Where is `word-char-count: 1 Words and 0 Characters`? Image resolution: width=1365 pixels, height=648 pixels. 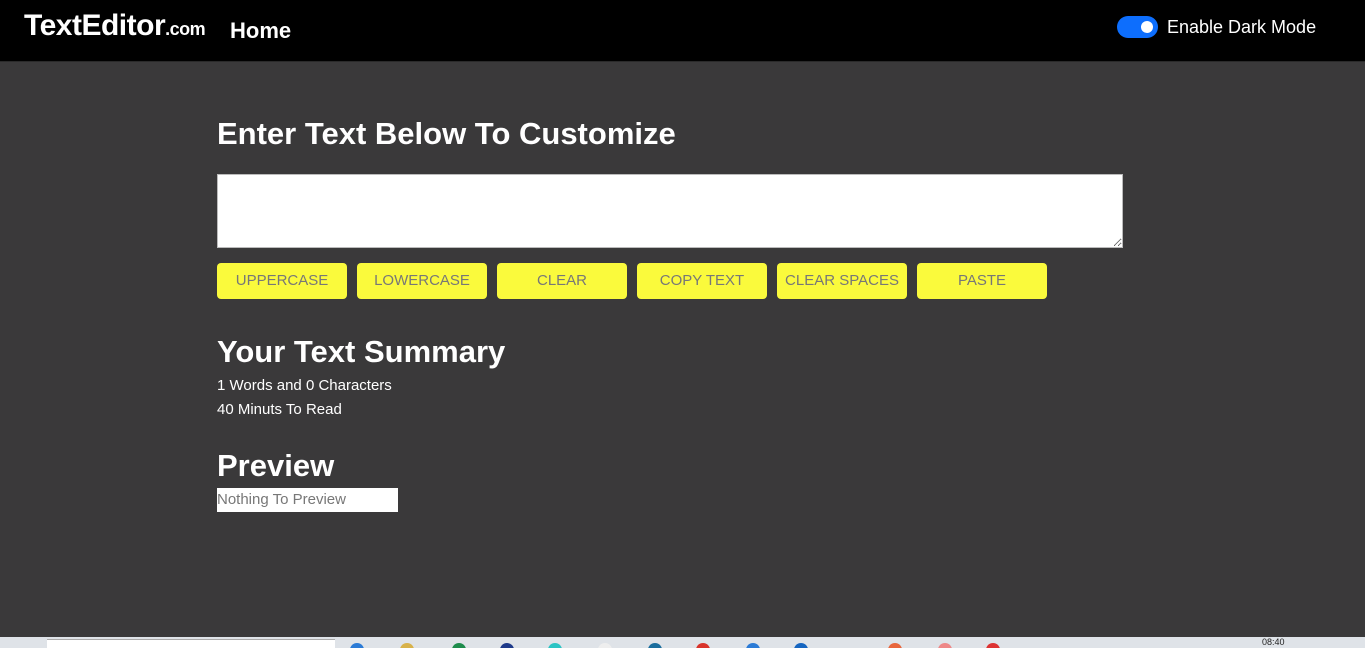
word-char-count: 1 Words and 0 Characters is located at coordinates (304, 385).